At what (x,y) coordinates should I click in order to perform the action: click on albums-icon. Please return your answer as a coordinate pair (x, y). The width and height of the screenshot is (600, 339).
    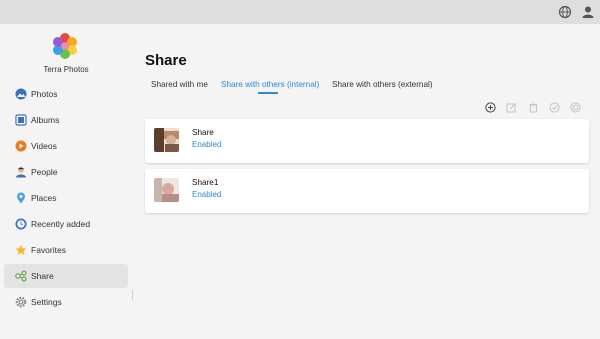
    Looking at the image, I should click on (21, 120).